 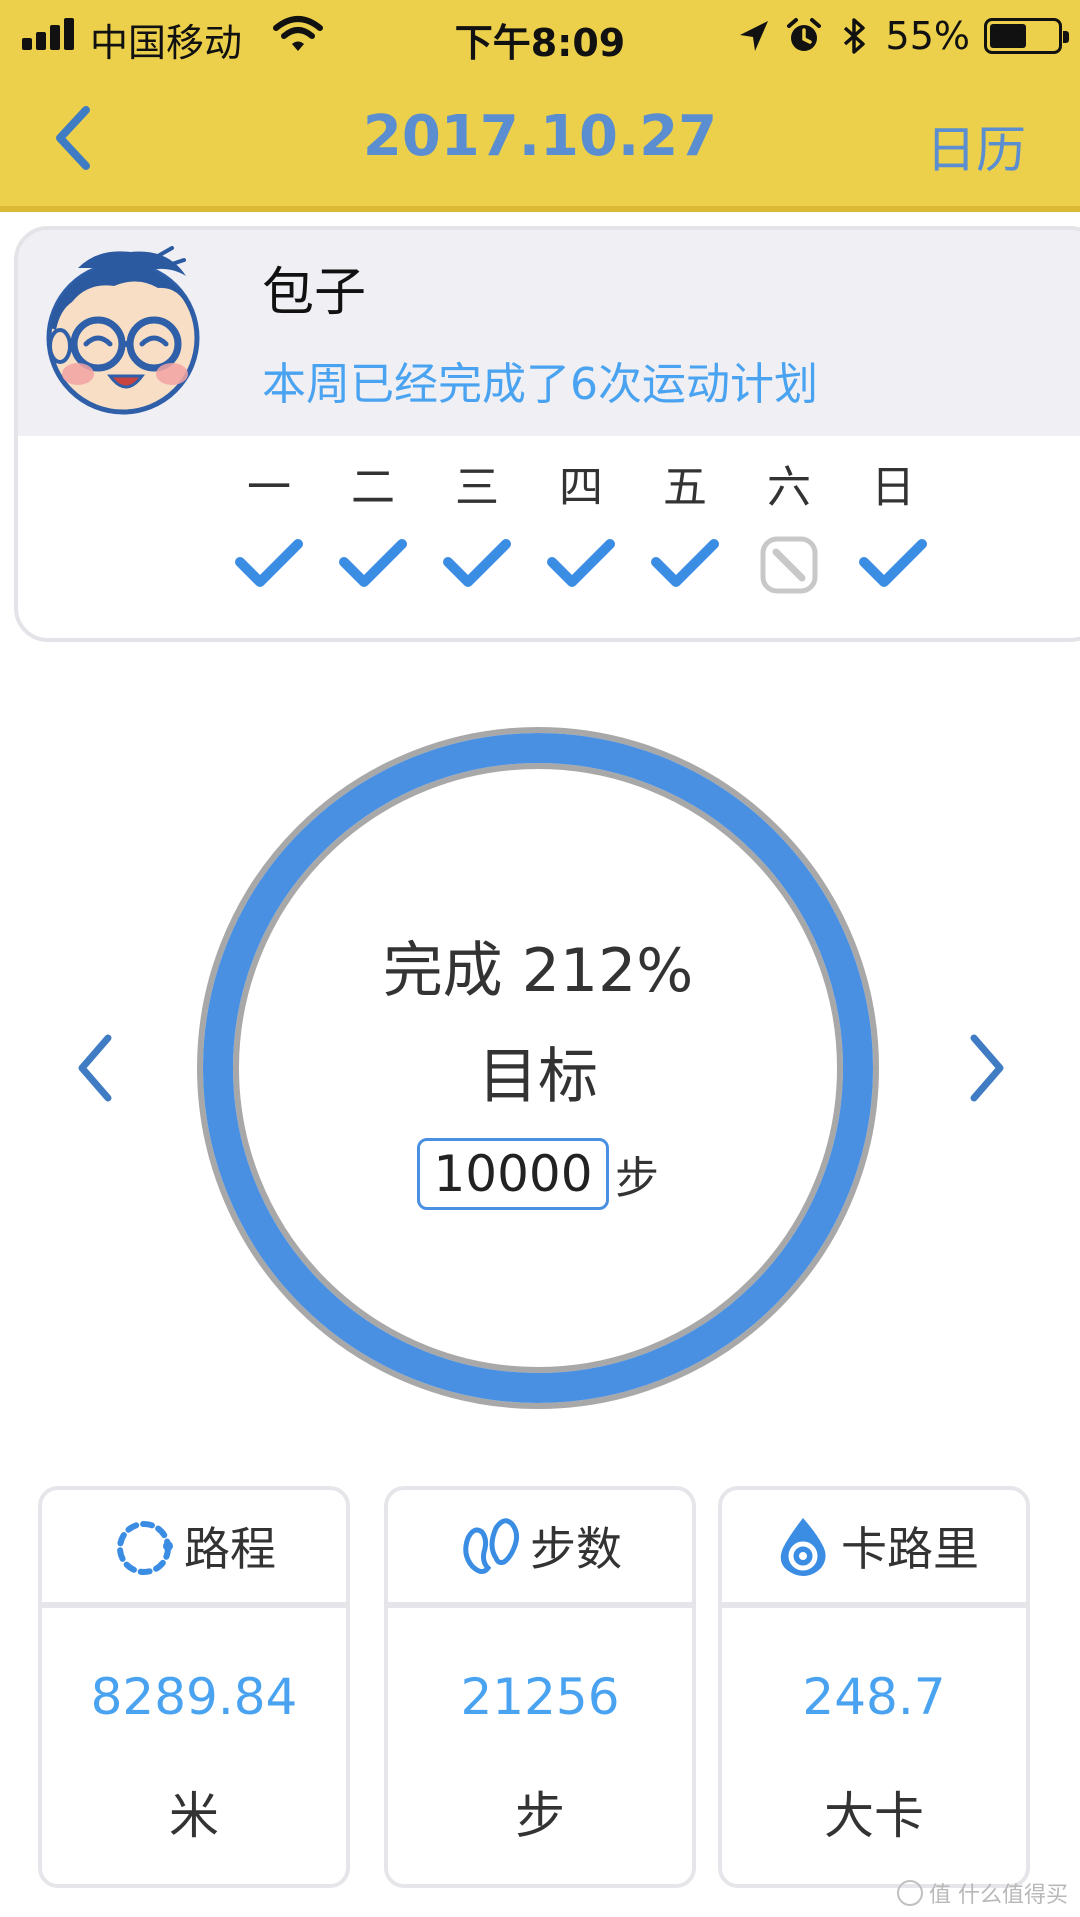 What do you see at coordinates (373, 487) in the screenshot?
I see `day-label: 二` at bounding box center [373, 487].